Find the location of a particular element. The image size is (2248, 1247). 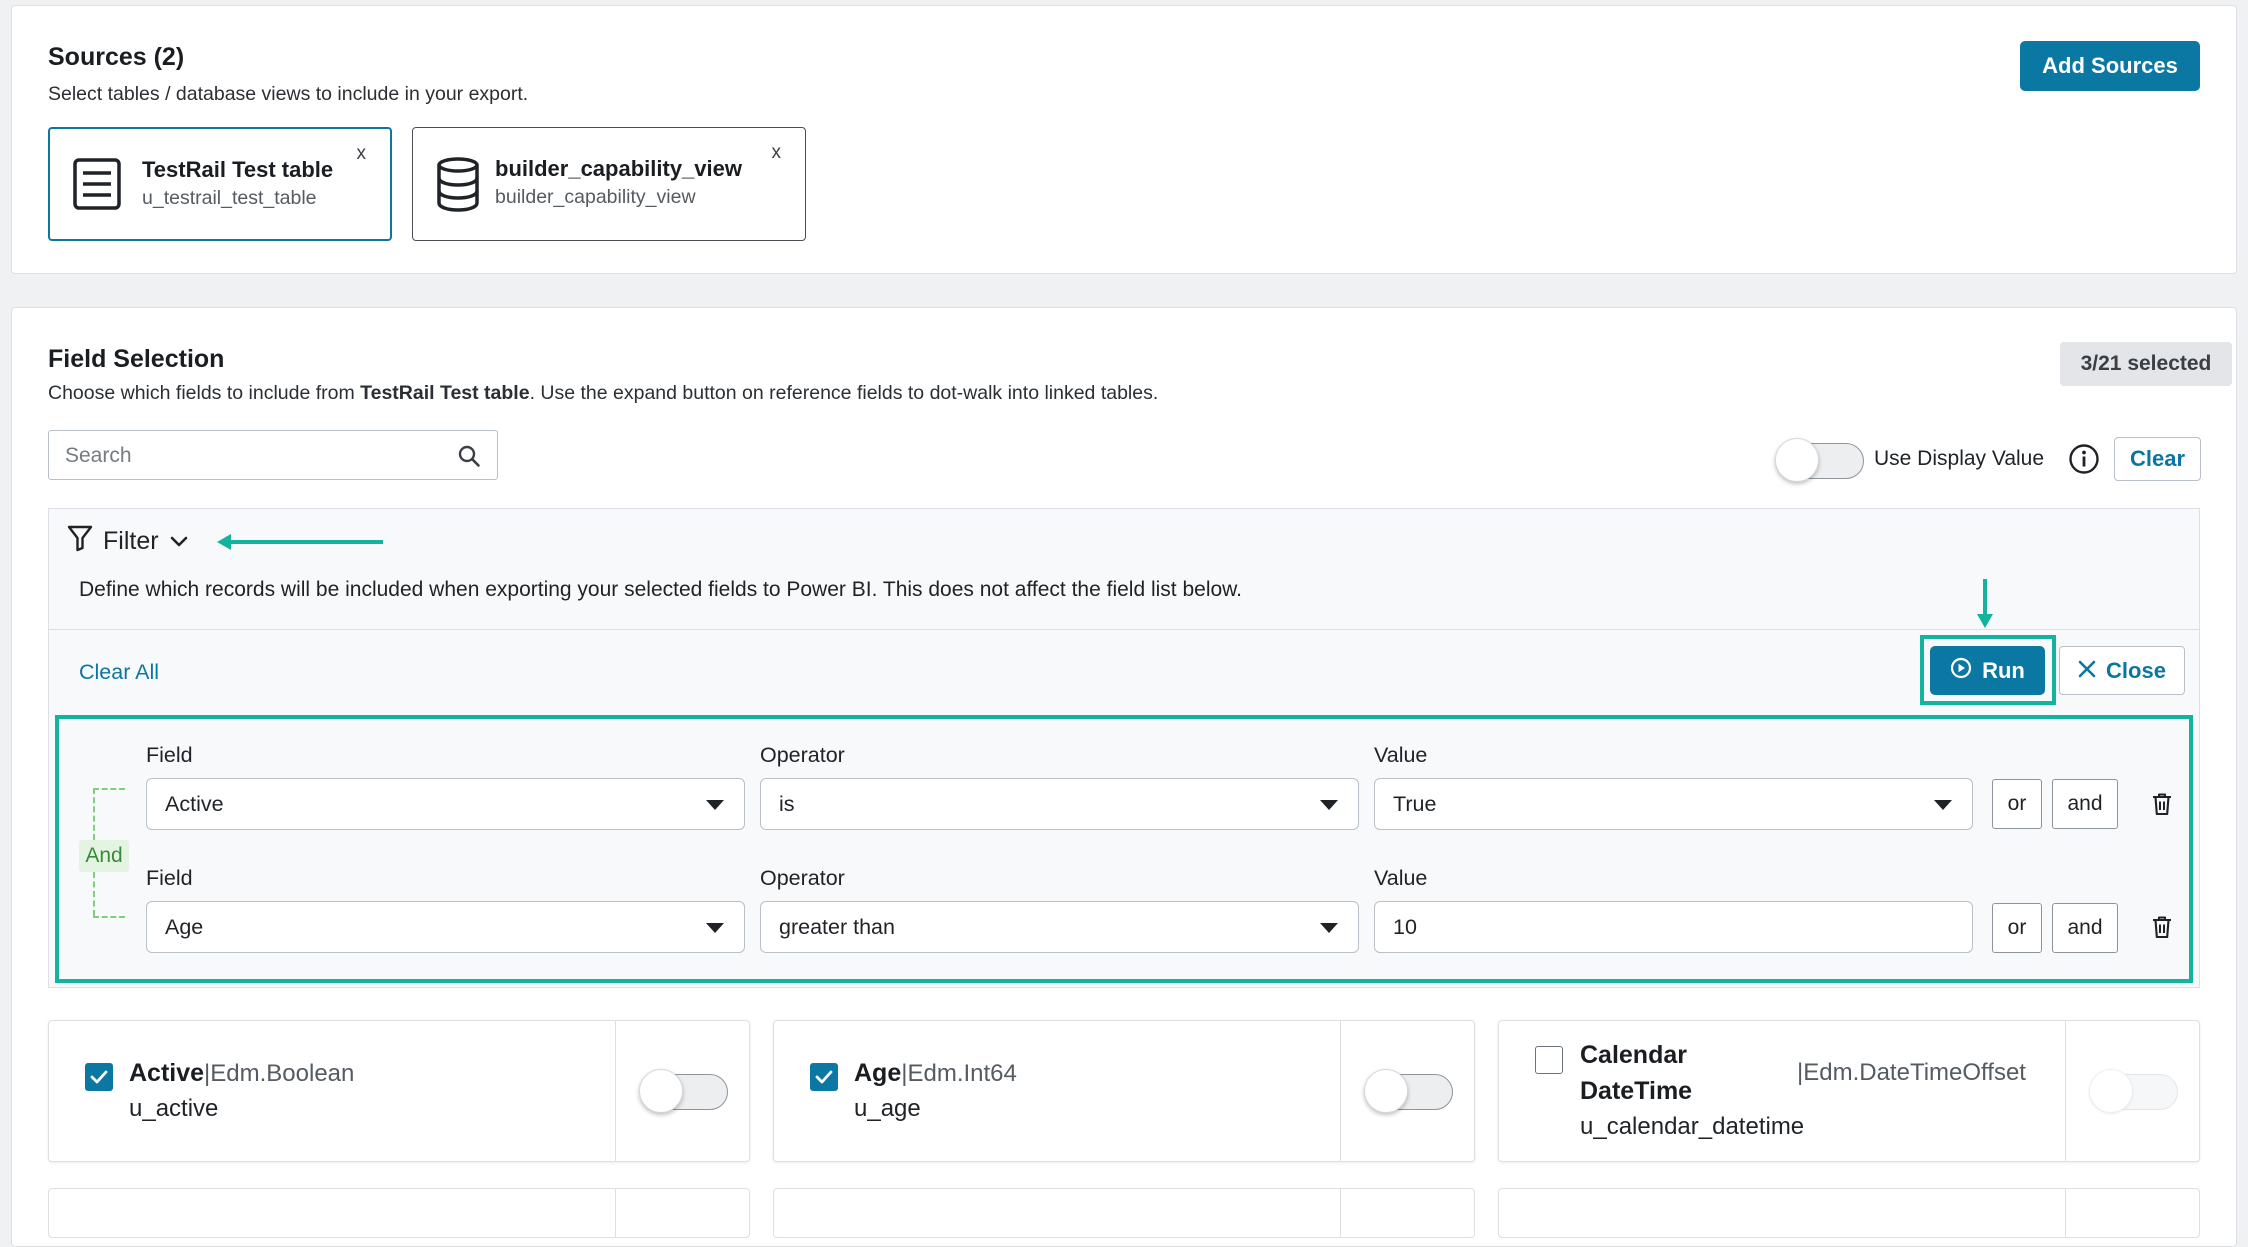

field-name: Active is located at coordinates (167, 1073).